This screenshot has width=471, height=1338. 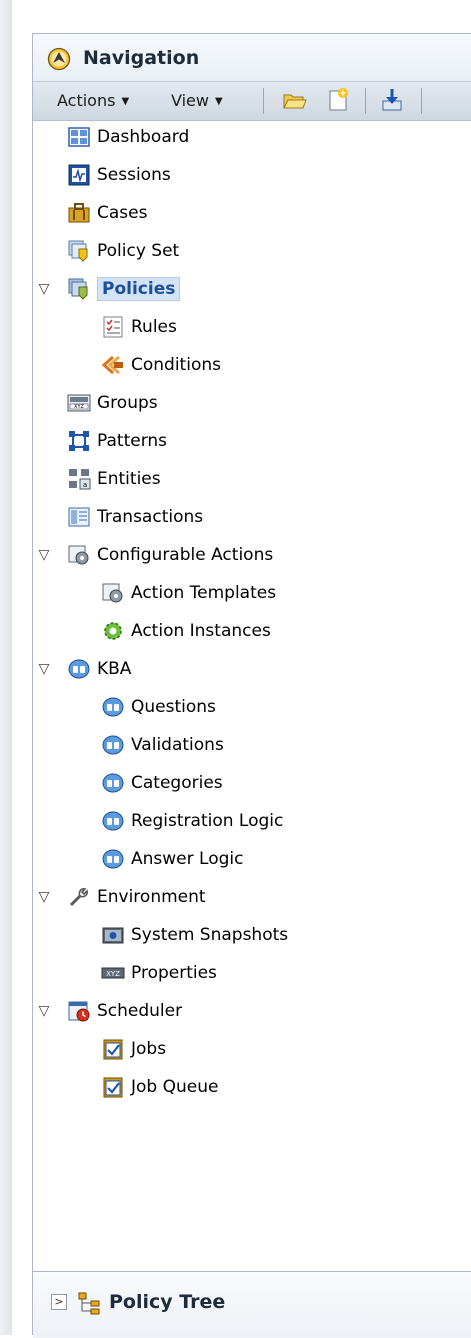 What do you see at coordinates (127, 403) in the screenshot?
I see `tree-item-label: Groups` at bounding box center [127, 403].